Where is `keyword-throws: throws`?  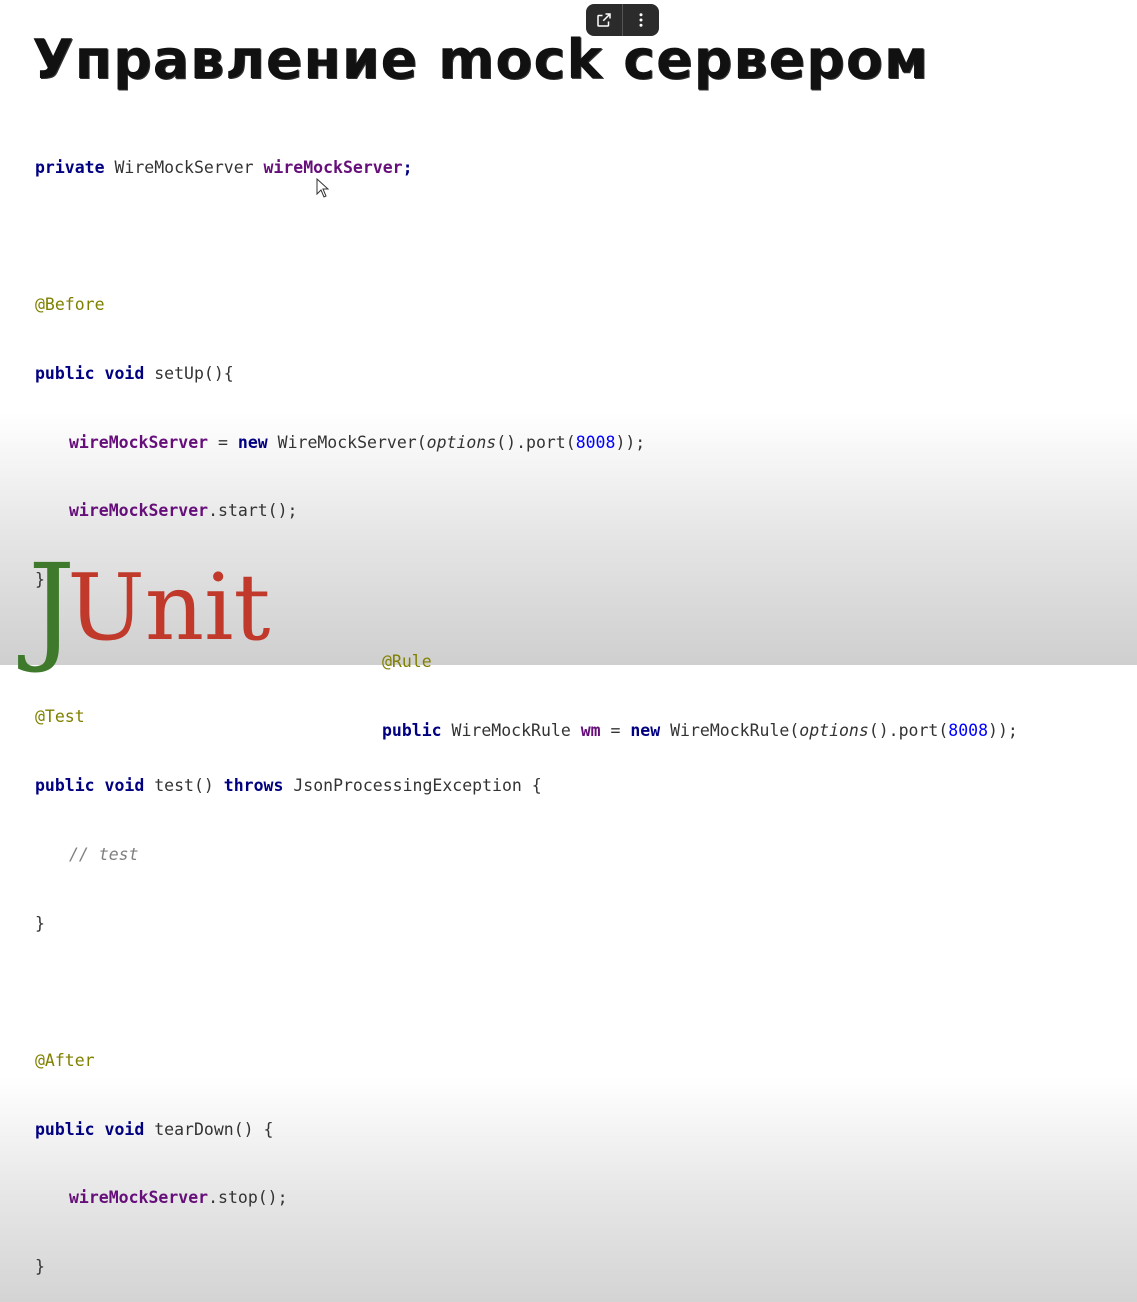 keyword-throws: throws is located at coordinates (253, 786).